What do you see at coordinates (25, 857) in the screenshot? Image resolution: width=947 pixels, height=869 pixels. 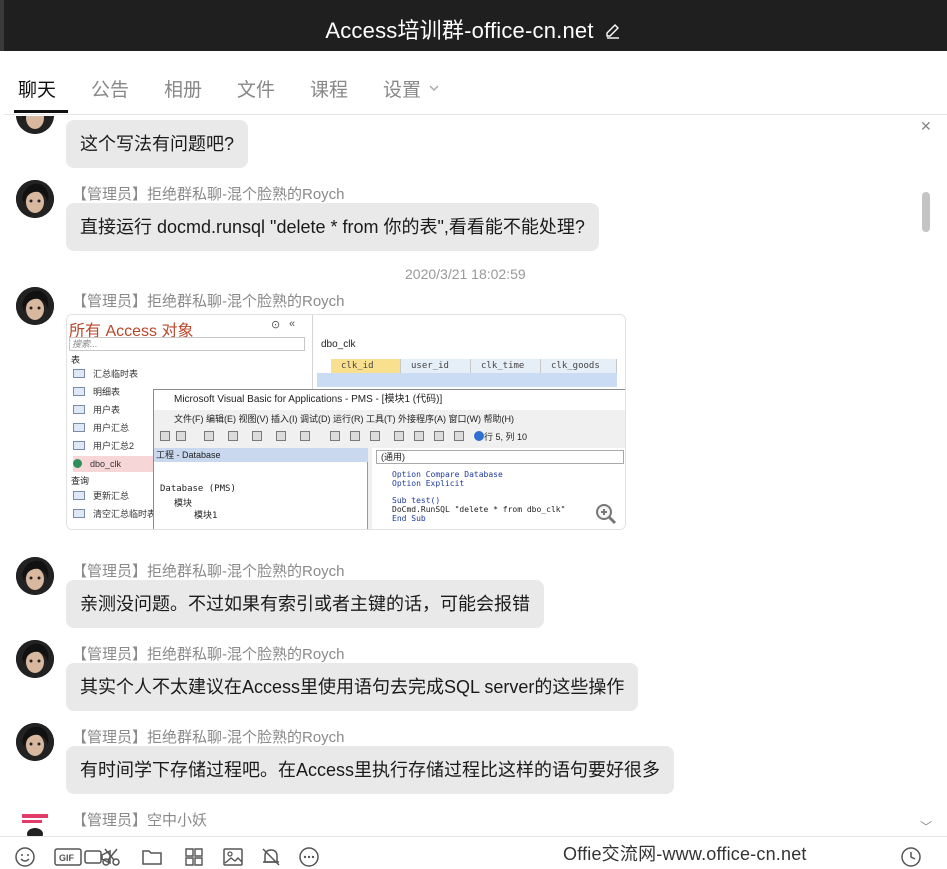 I see `emoji-icon` at bounding box center [25, 857].